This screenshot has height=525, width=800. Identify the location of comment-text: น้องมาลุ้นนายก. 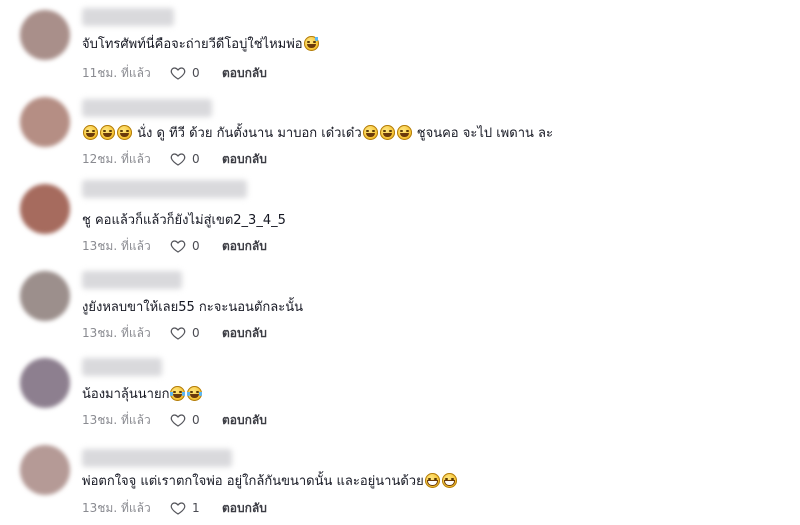
(142, 395).